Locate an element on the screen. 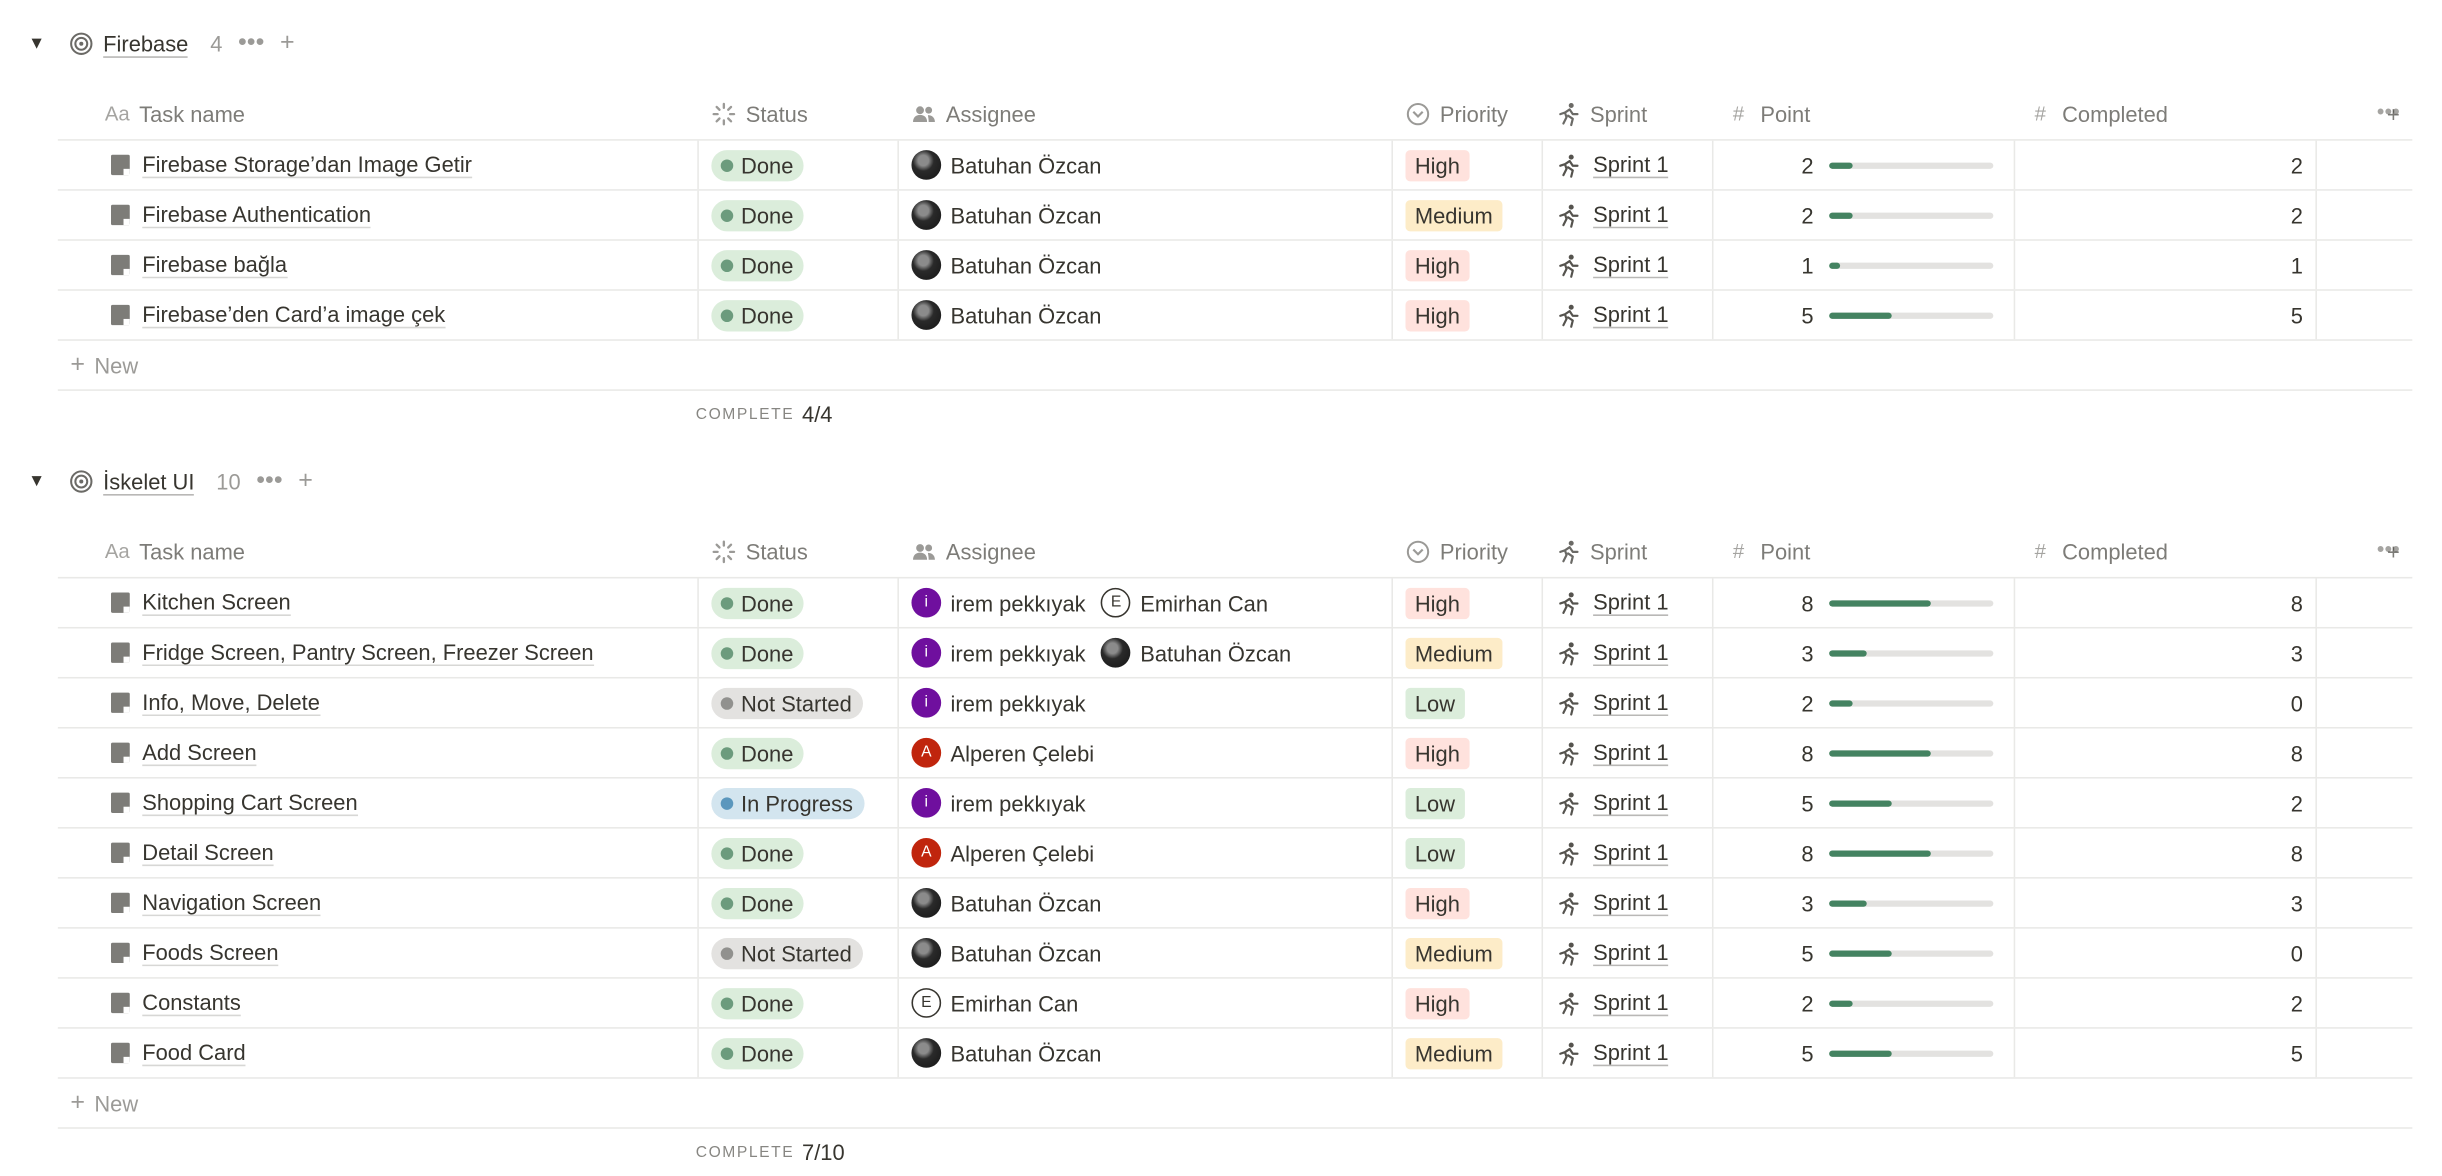 This screenshot has height=1176, width=2442. column-header-assignee: Assignee is located at coordinates (1146, 551).